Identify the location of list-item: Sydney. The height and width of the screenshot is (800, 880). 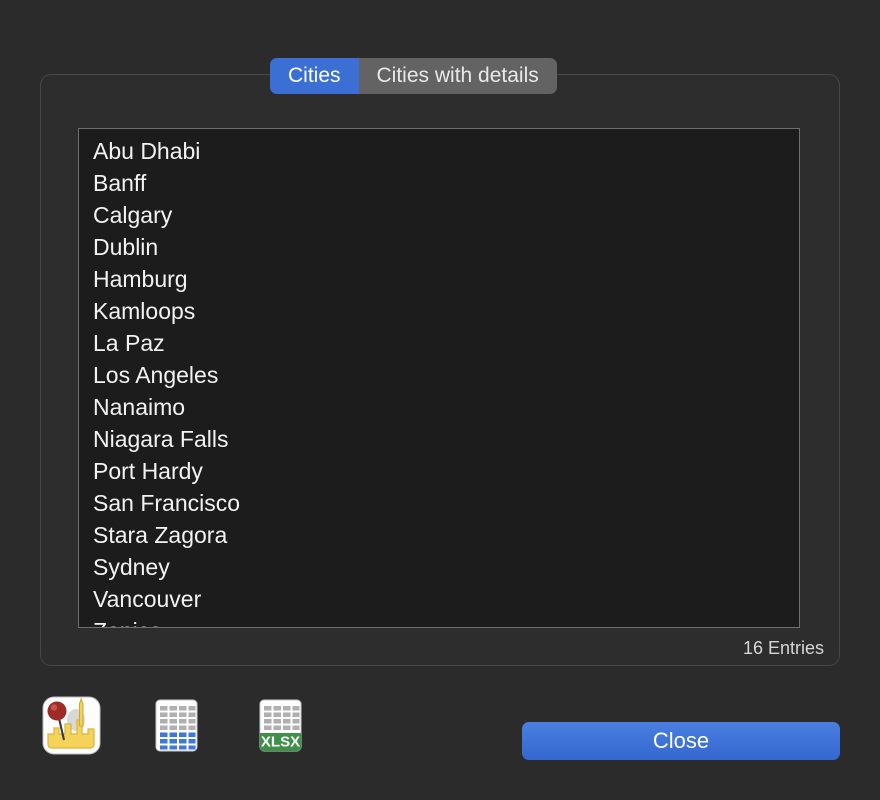
(439, 567).